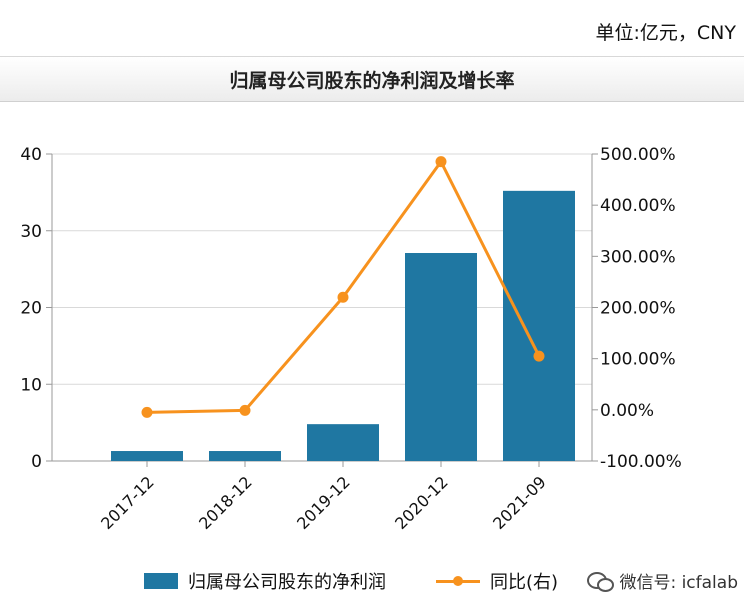  I want to click on legend-label-bar: 归属母公司股东的净利润, so click(287, 582).